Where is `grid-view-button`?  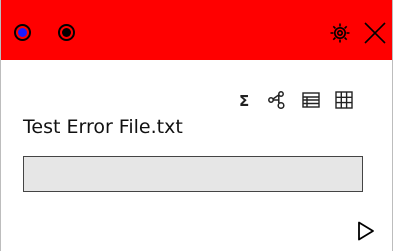
grid-view-button is located at coordinates (344, 100).